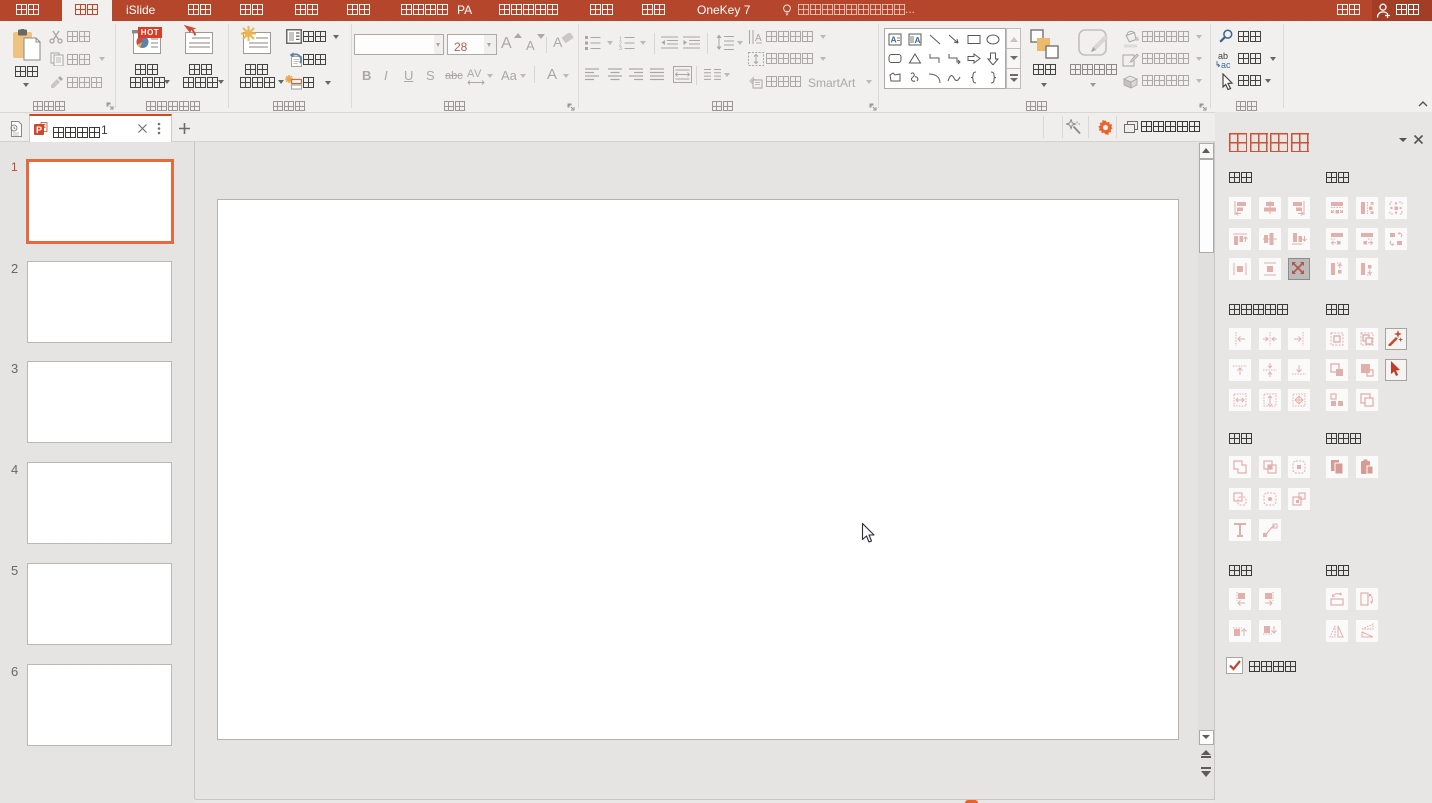 This screenshot has height=803, width=1432. What do you see at coordinates (1226, 64) in the screenshot?
I see `svg-text: ac` at bounding box center [1226, 64].